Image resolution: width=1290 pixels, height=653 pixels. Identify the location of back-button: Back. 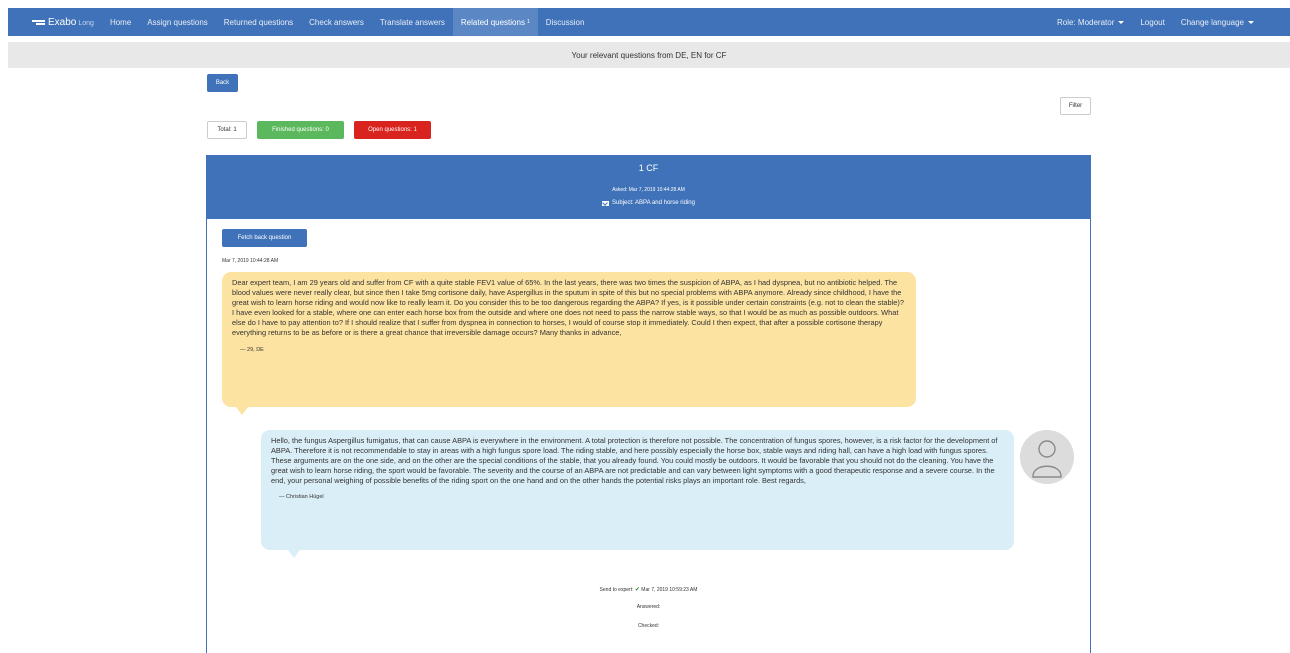
(222, 83).